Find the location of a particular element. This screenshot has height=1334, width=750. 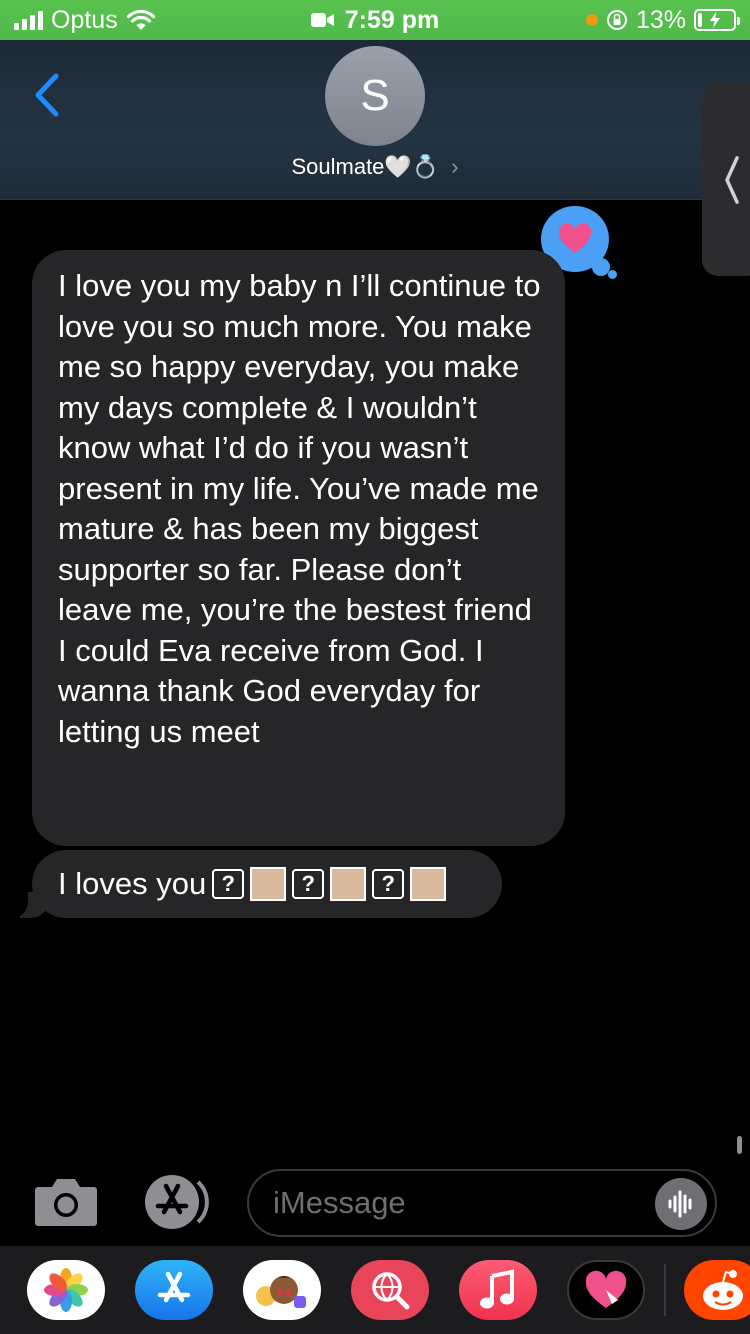

imessage-app-drawer is located at coordinates (375, 1290).